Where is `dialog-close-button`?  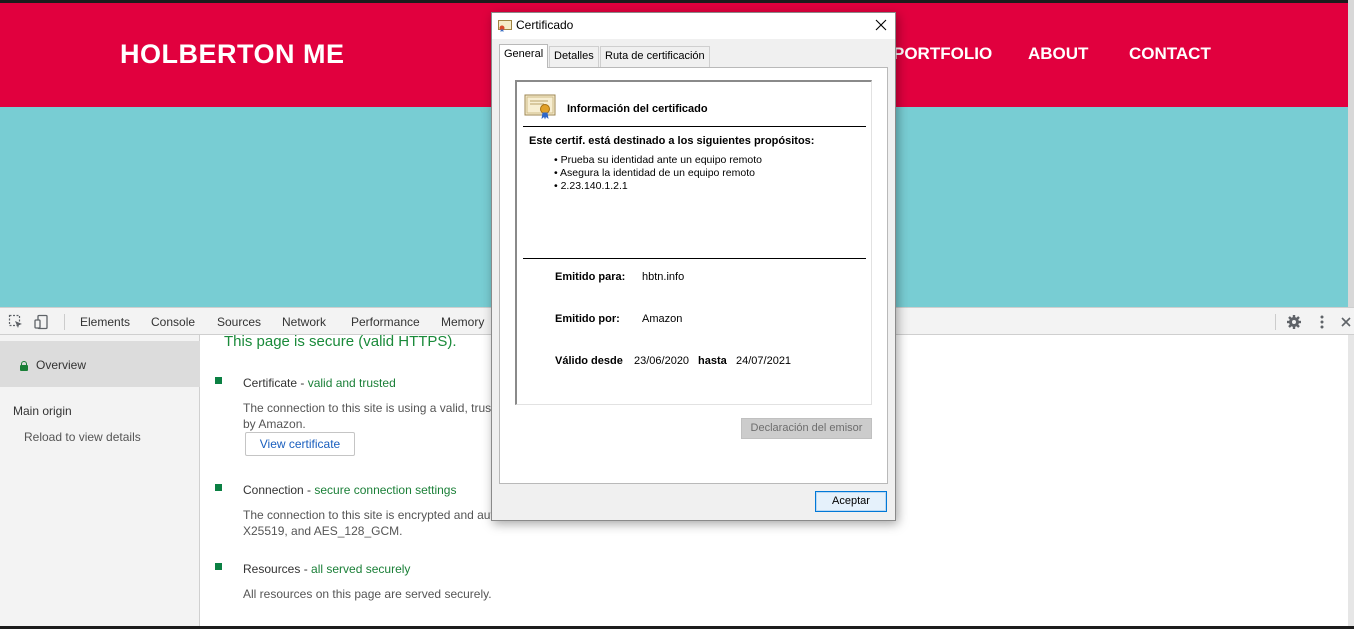 dialog-close-button is located at coordinates (881, 25).